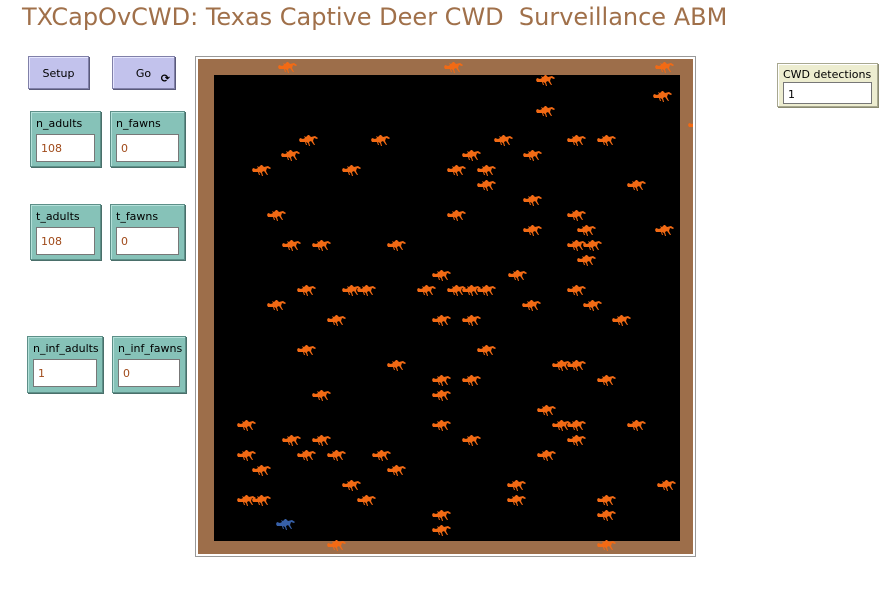  I want to click on go-button: Go ⟳, so click(143, 72).